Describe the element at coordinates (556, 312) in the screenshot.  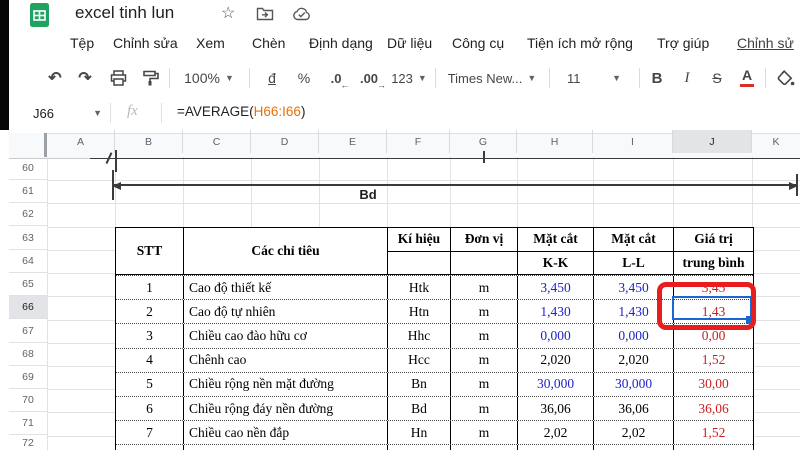
I see `cell: 1,430` at that location.